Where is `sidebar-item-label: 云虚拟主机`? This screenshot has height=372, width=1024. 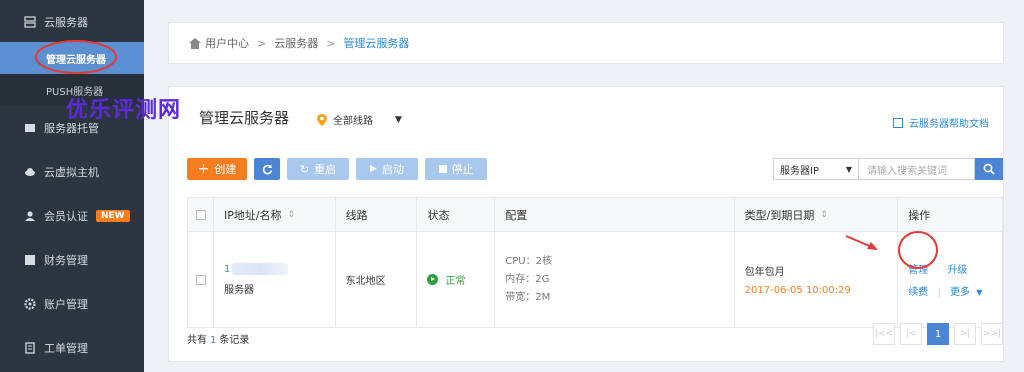
sidebar-item-label: 云虚拟主机 is located at coordinates (71, 172).